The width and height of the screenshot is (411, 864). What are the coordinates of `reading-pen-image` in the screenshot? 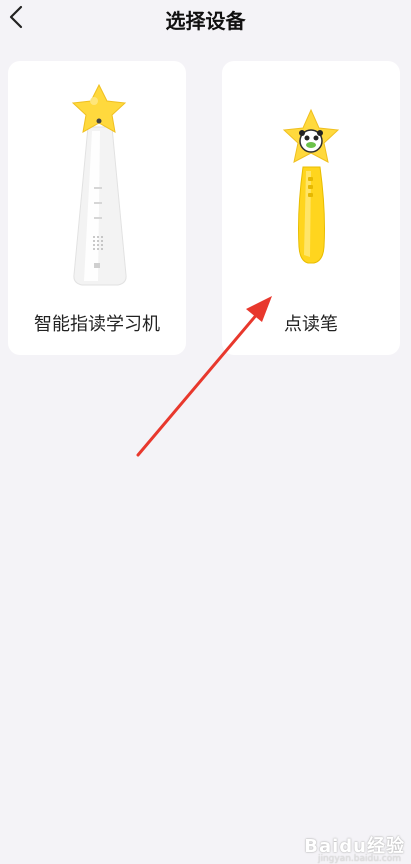 It's located at (311, 186).